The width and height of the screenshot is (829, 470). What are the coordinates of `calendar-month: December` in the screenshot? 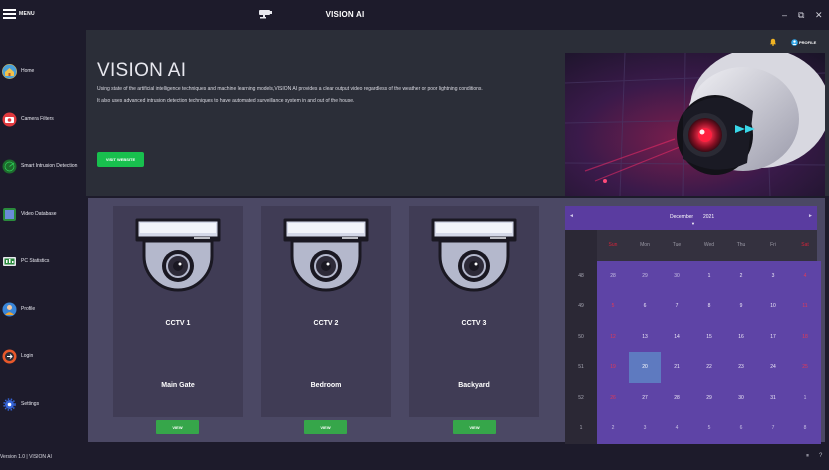 It's located at (681, 217).